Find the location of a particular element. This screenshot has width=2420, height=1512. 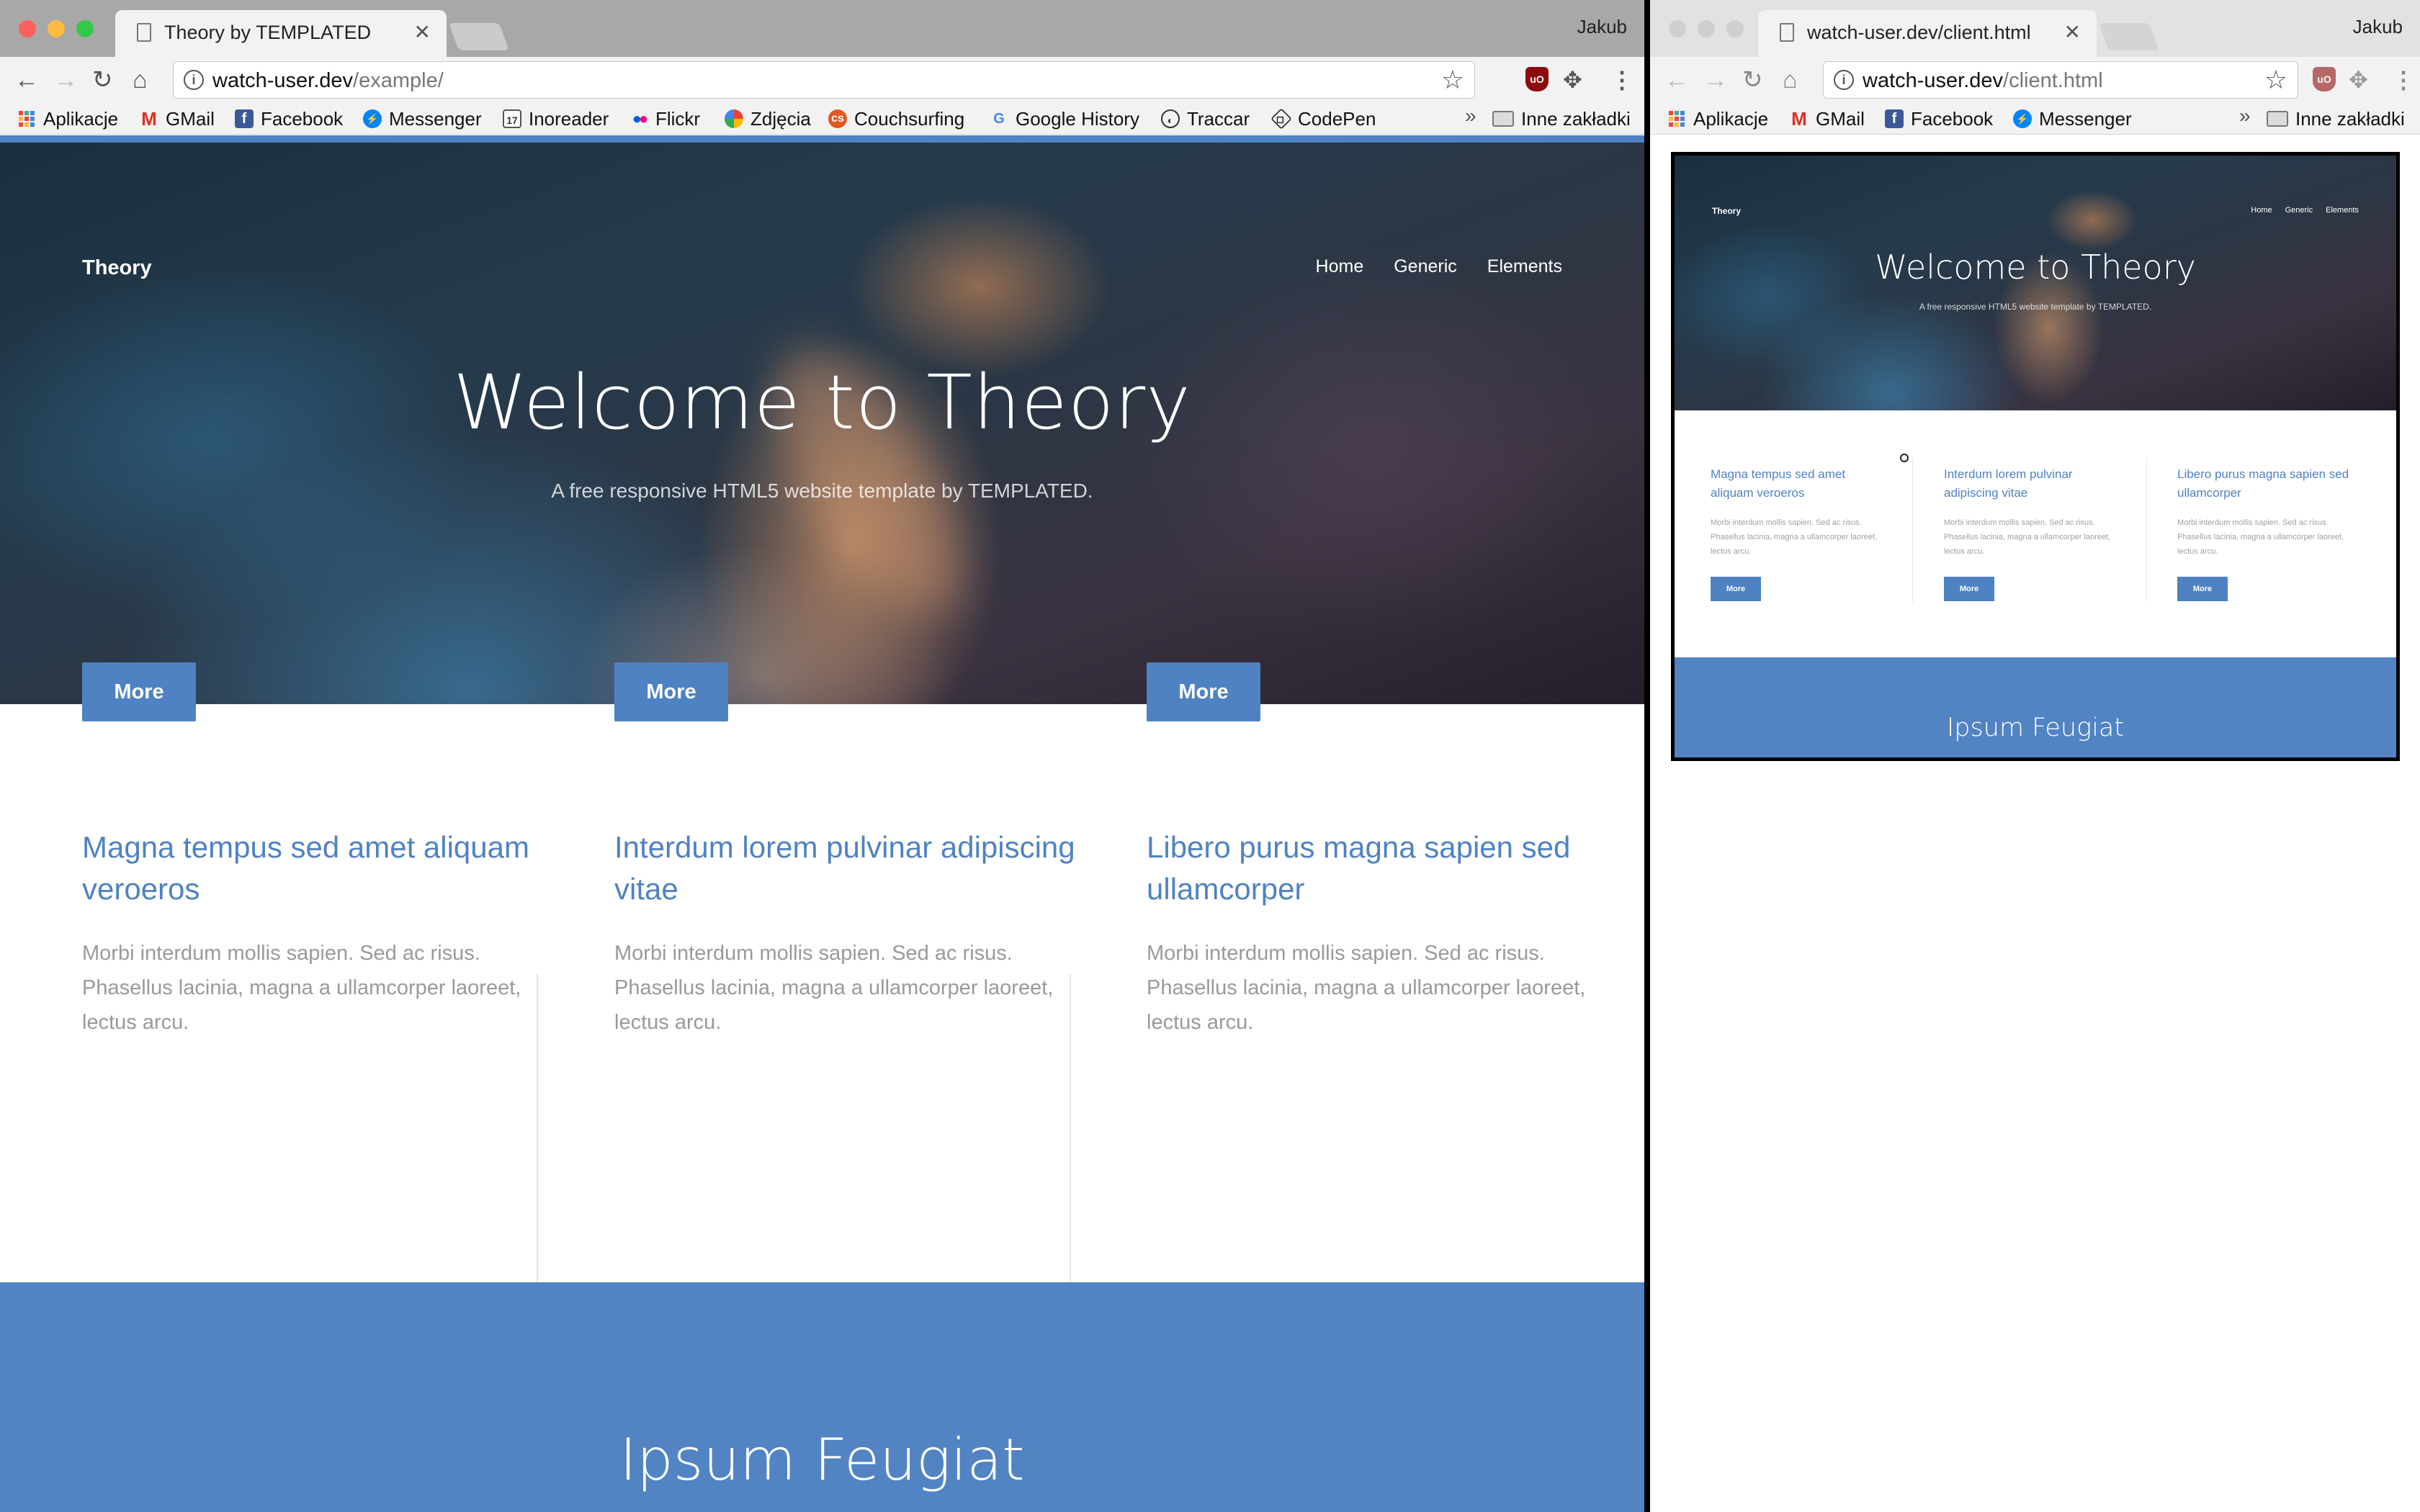

bookmark-codepen: ◇ CodePen is located at coordinates (1323, 119).